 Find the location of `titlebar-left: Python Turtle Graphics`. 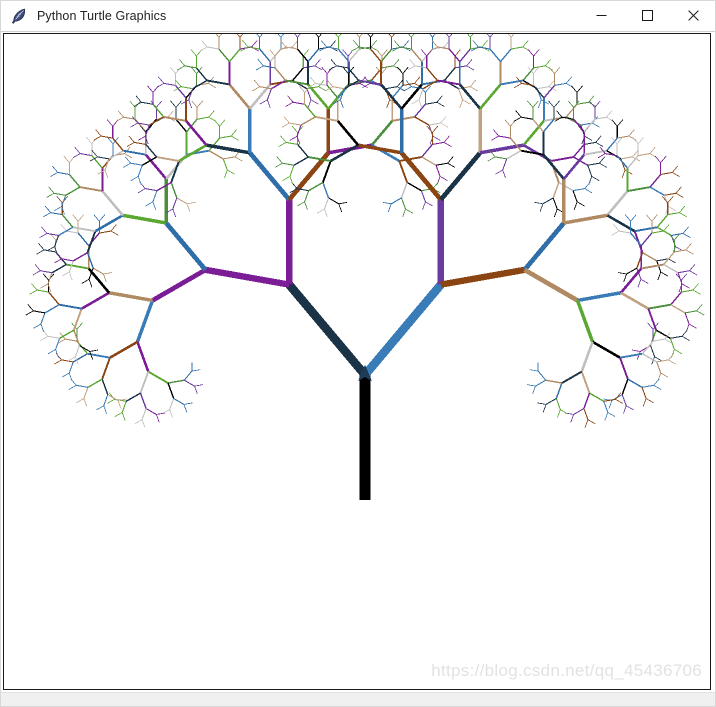

titlebar-left: Python Turtle Graphics is located at coordinates (289, 16).